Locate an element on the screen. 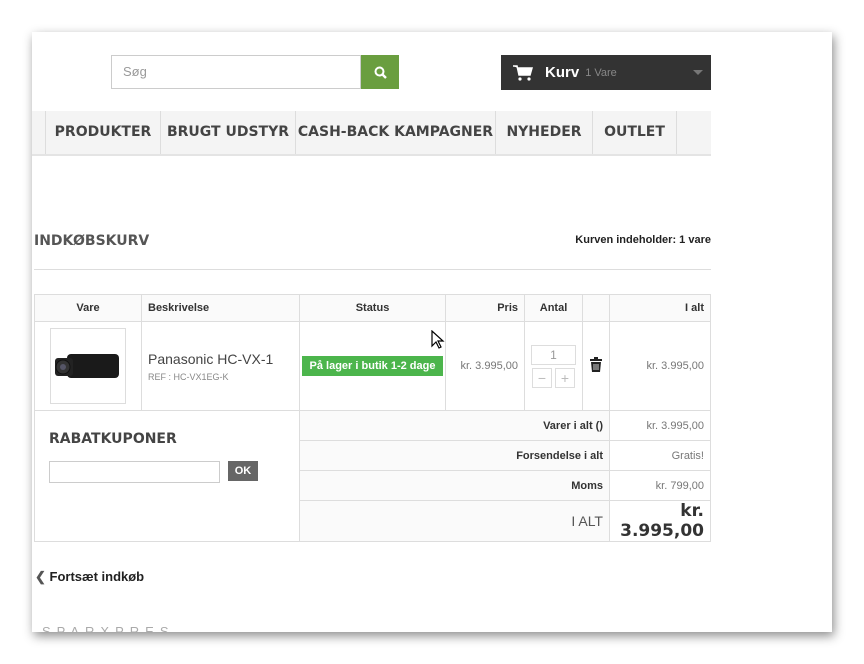  chevron-down-icon is located at coordinates (698, 75).